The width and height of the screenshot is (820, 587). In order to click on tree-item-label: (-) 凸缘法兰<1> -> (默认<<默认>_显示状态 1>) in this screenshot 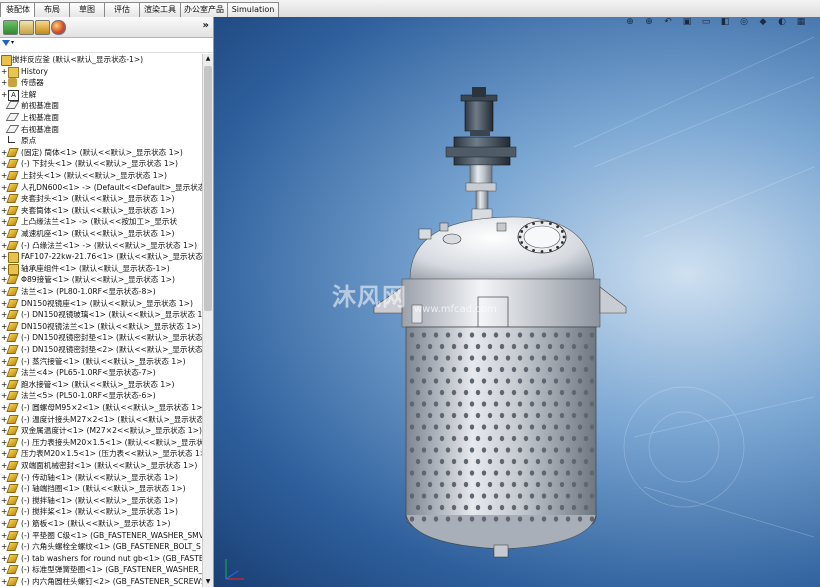, I will do `click(109, 245)`.